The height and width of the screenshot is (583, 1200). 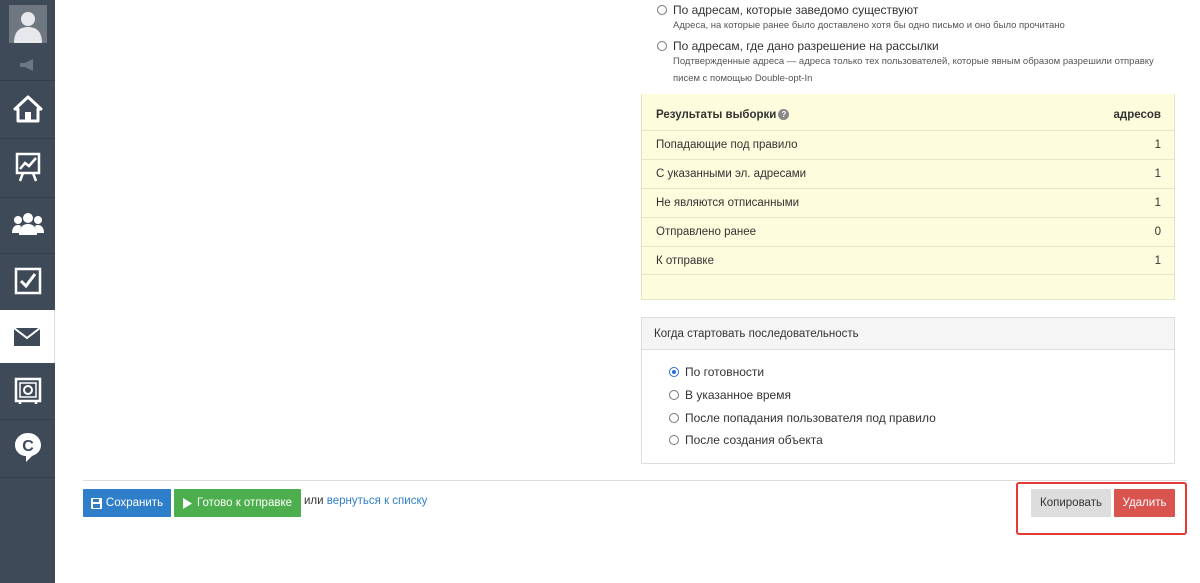 What do you see at coordinates (908, 231) in the screenshot?
I see `results-row: Отправлено ранее 0` at bounding box center [908, 231].